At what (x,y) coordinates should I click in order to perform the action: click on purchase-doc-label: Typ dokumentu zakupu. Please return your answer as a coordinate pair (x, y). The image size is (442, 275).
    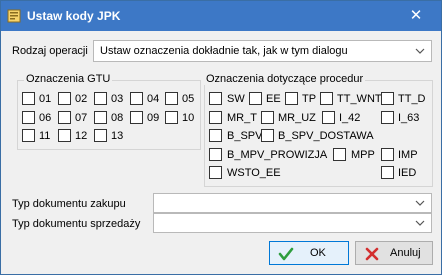
    Looking at the image, I should click on (69, 204).